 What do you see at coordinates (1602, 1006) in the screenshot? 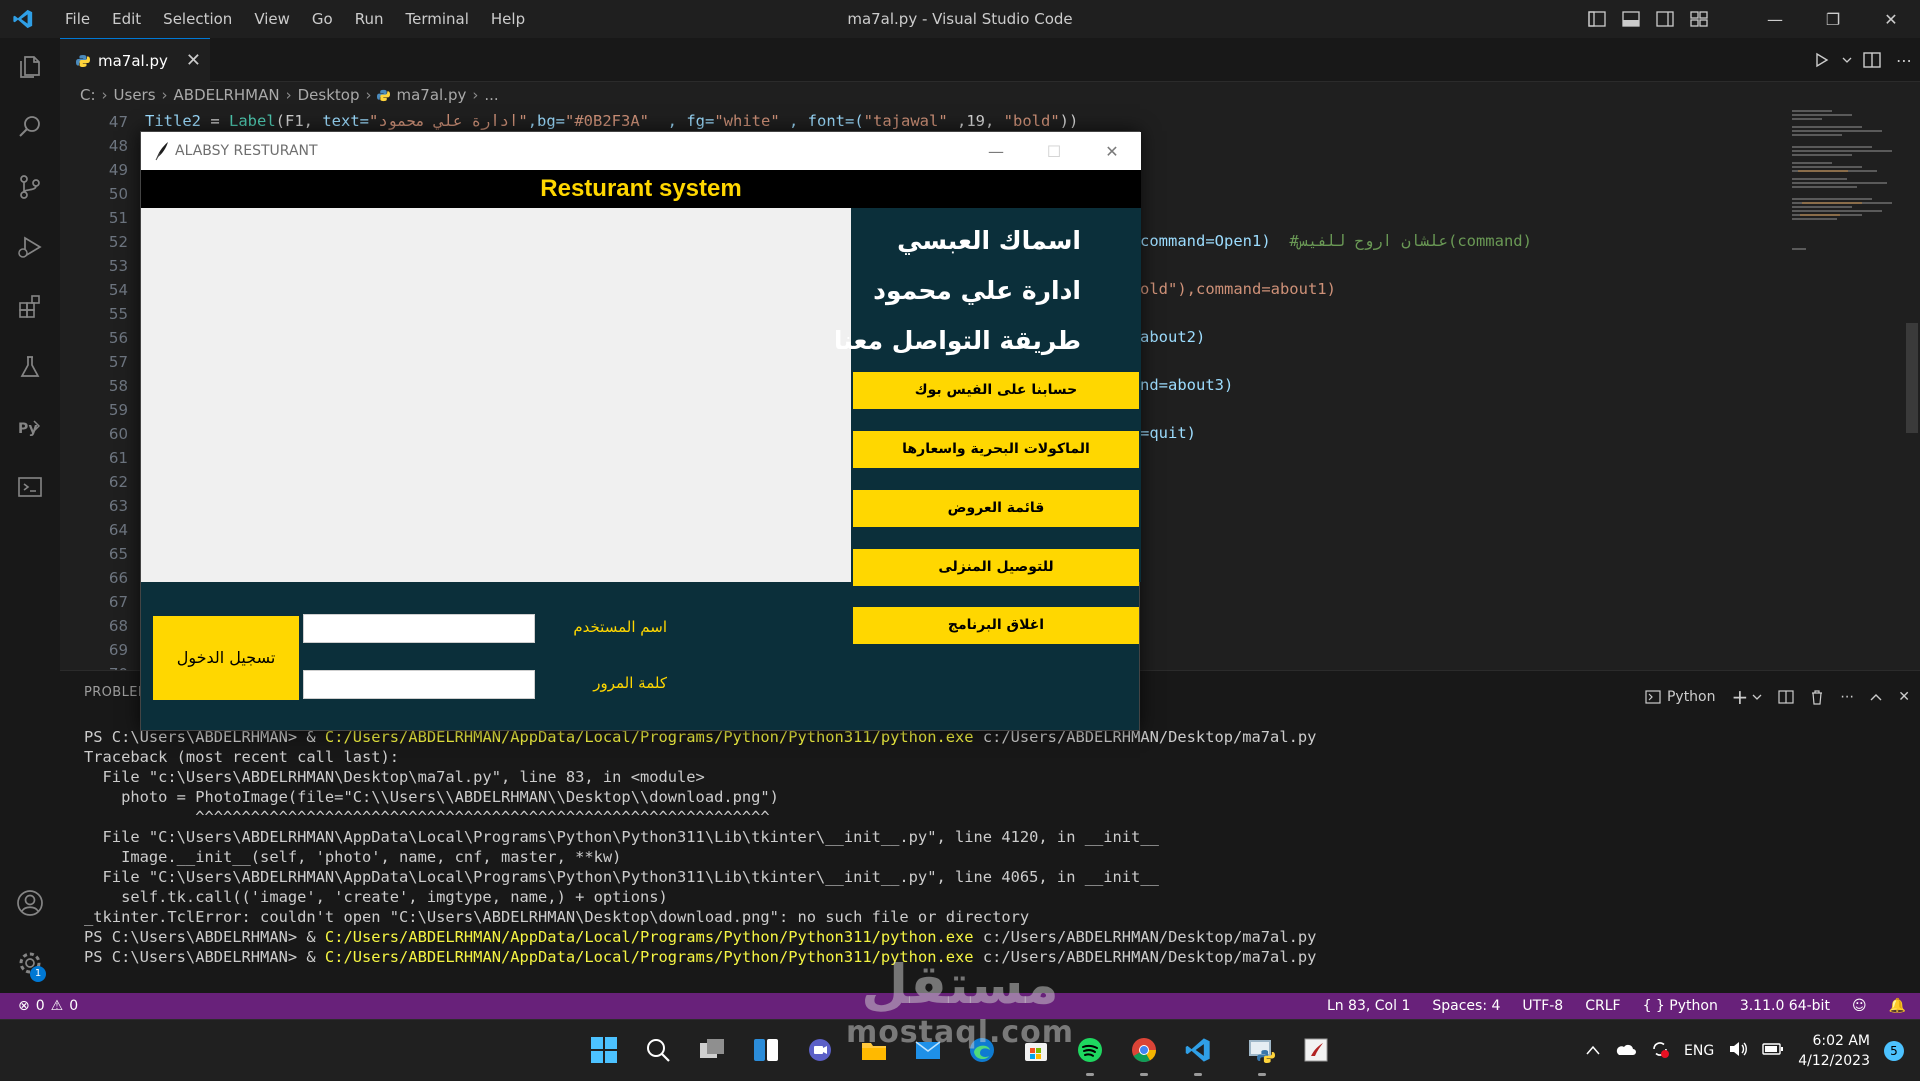
I see `end-of-line: CRLF` at bounding box center [1602, 1006].